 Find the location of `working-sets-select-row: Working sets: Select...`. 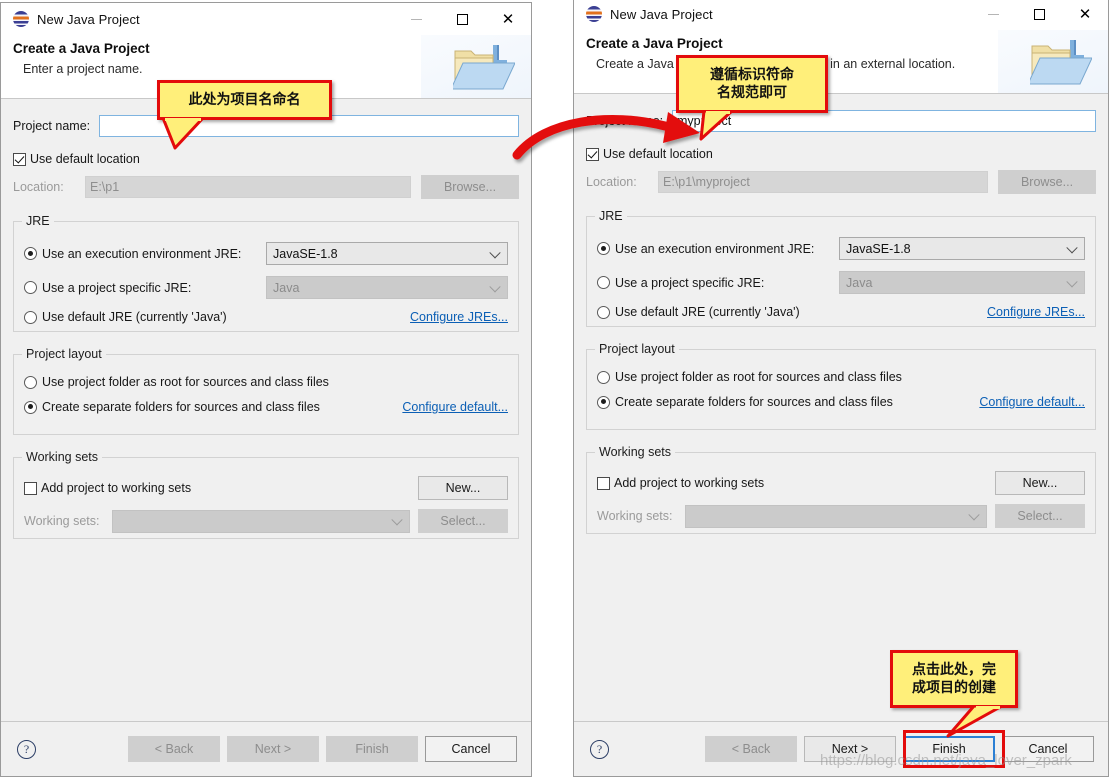

working-sets-select-row: Working sets: Select... is located at coordinates (841, 516).